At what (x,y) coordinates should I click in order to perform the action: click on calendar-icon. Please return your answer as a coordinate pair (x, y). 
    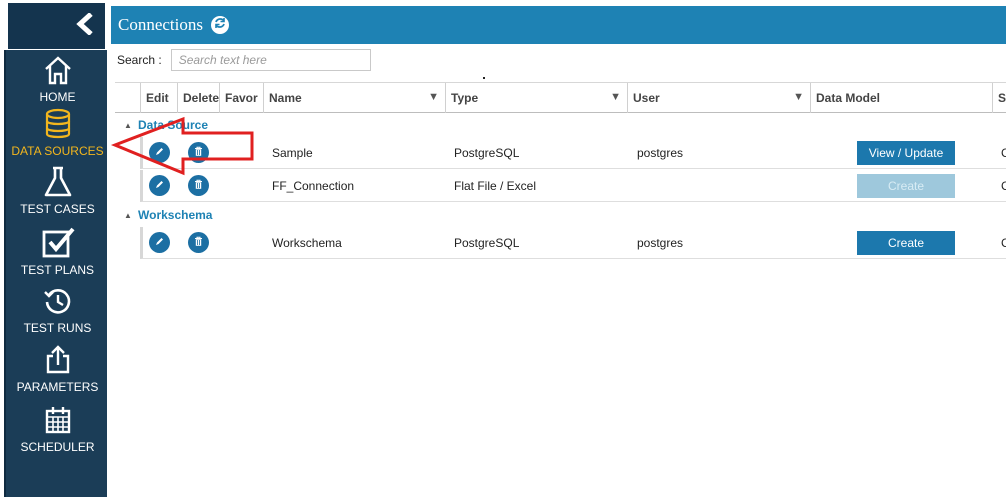
    Looking at the image, I should click on (58, 420).